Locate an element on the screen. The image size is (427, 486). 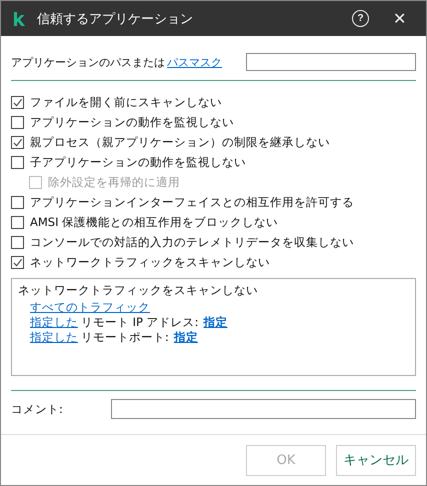
window-title: 信頼するアプリケーション is located at coordinates (115, 19).